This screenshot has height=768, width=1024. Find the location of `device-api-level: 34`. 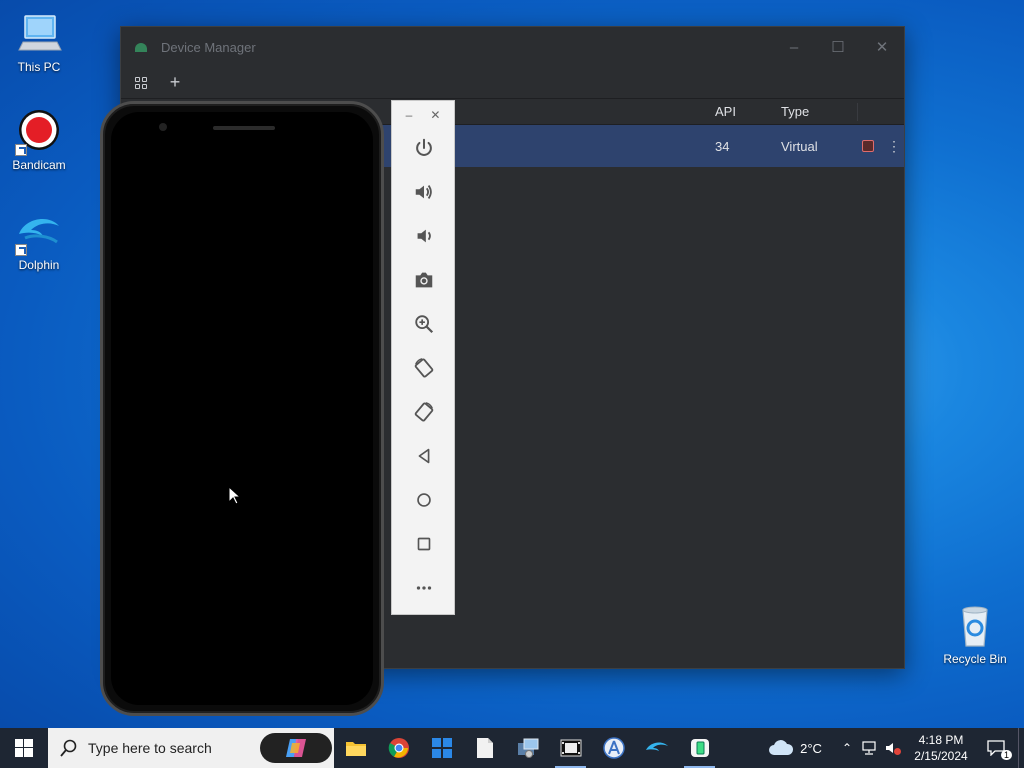

device-api-level: 34 is located at coordinates (722, 146).